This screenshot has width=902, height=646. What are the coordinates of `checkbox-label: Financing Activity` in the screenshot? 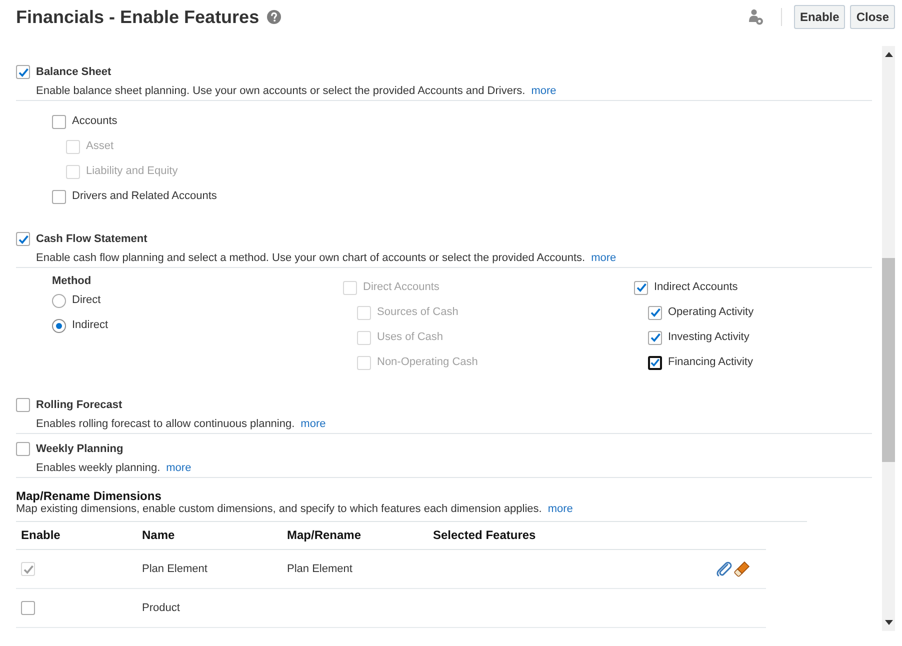 It's located at (710, 362).